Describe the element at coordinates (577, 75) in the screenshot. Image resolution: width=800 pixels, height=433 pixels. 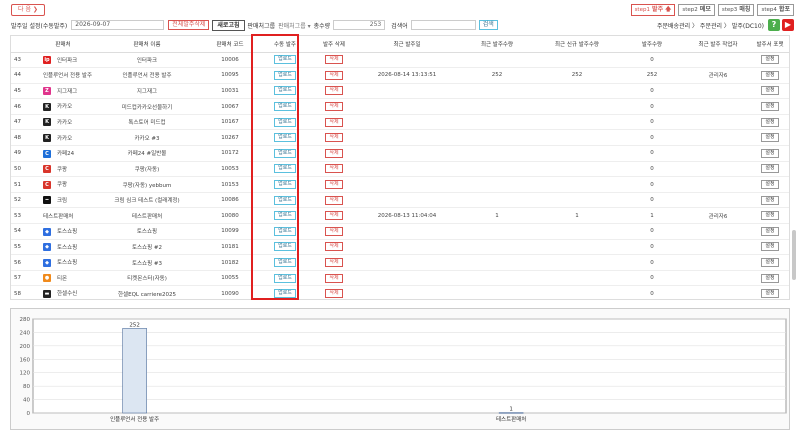
I see `recent-new-order-qty-text: 252` at that location.